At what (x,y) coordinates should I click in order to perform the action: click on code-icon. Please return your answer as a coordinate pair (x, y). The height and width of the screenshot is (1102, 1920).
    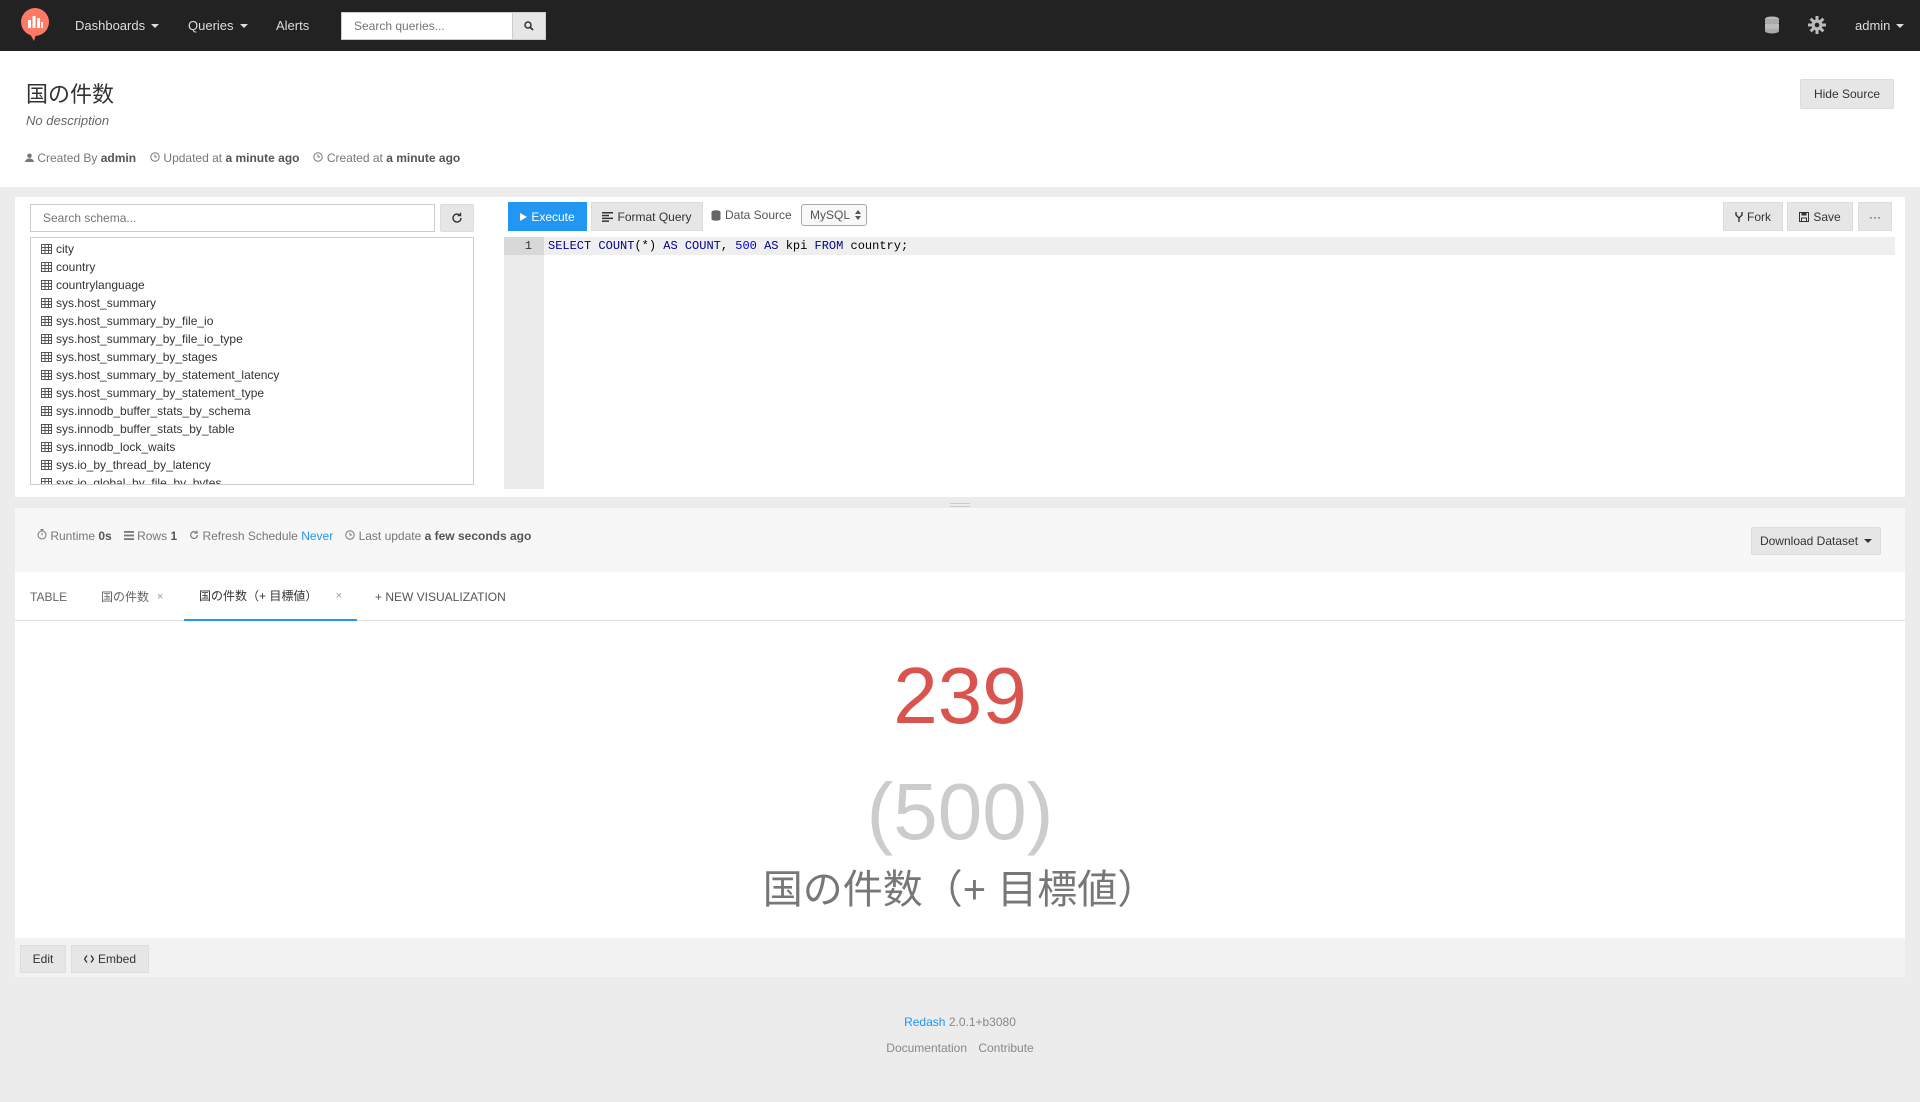
    Looking at the image, I should click on (88, 959).